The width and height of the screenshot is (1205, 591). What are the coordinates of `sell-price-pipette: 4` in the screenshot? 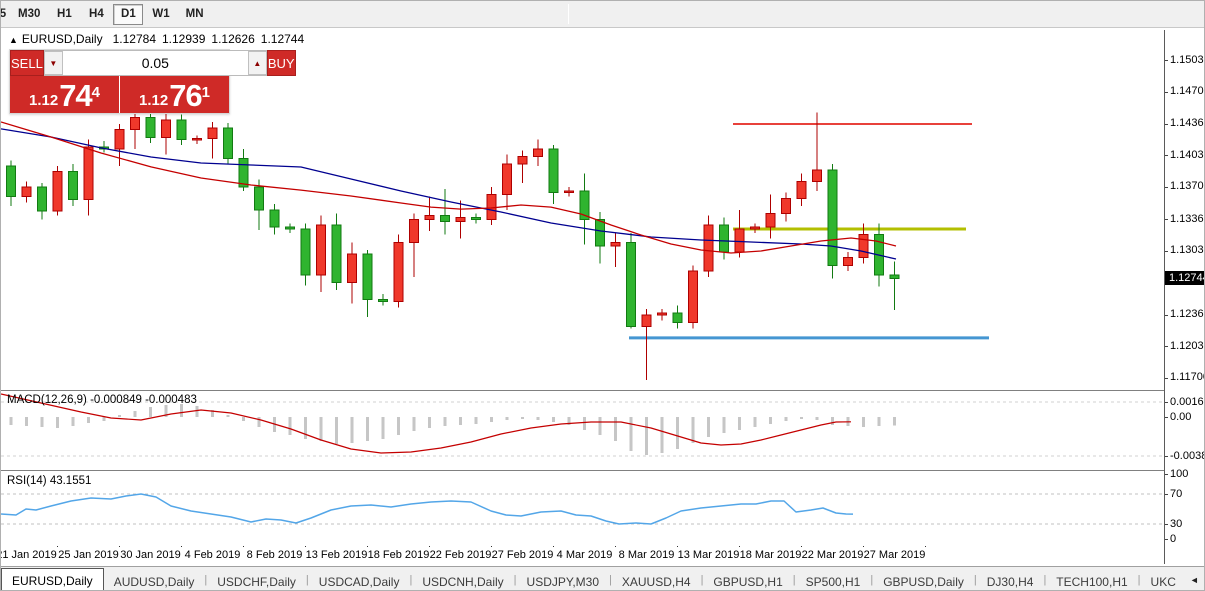 It's located at (96, 92).